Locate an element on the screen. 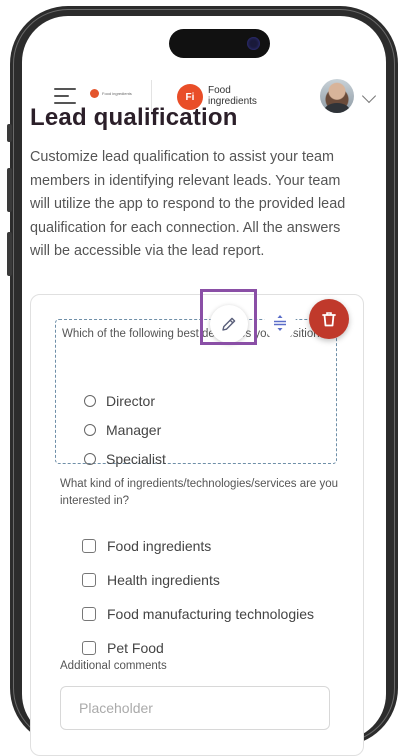 This screenshot has height=756, width=404. checkbox-option-food-manufacturing: Food manufacturing technologies is located at coordinates (198, 614).